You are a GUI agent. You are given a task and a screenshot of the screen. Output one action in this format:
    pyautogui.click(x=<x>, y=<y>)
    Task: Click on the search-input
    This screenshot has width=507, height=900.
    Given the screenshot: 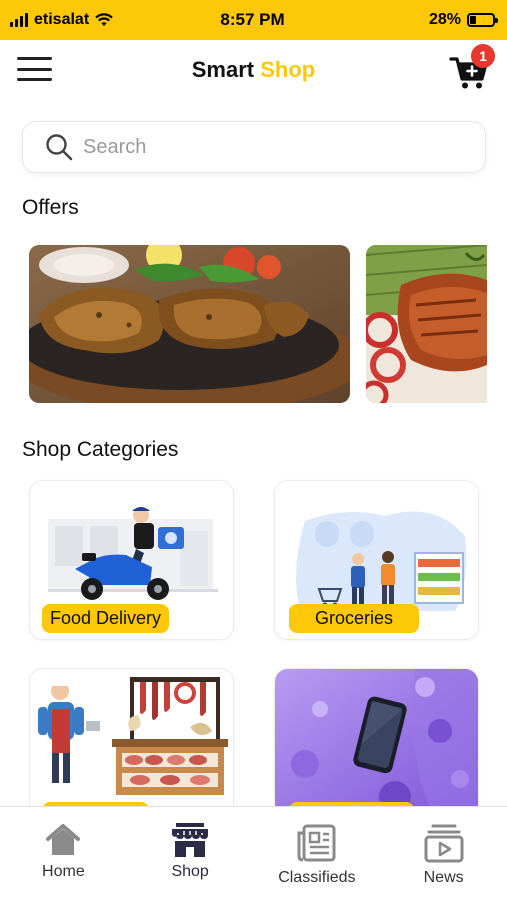 What is the action you would take?
    pyautogui.click(x=263, y=147)
    